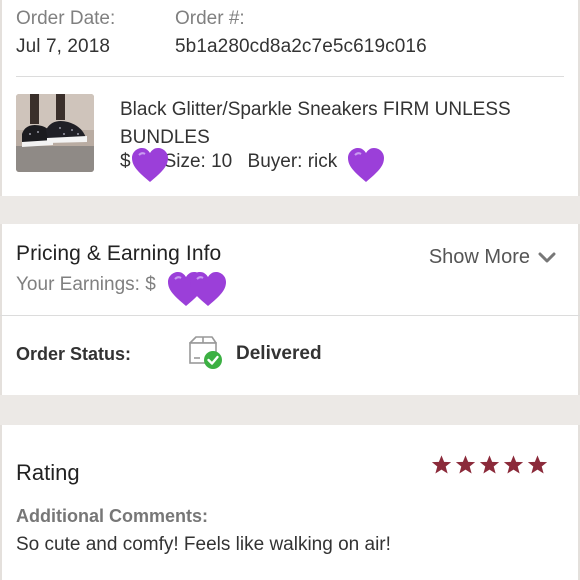 The image size is (580, 580). What do you see at coordinates (55, 133) in the screenshot?
I see `sneaker-thumbnail` at bounding box center [55, 133].